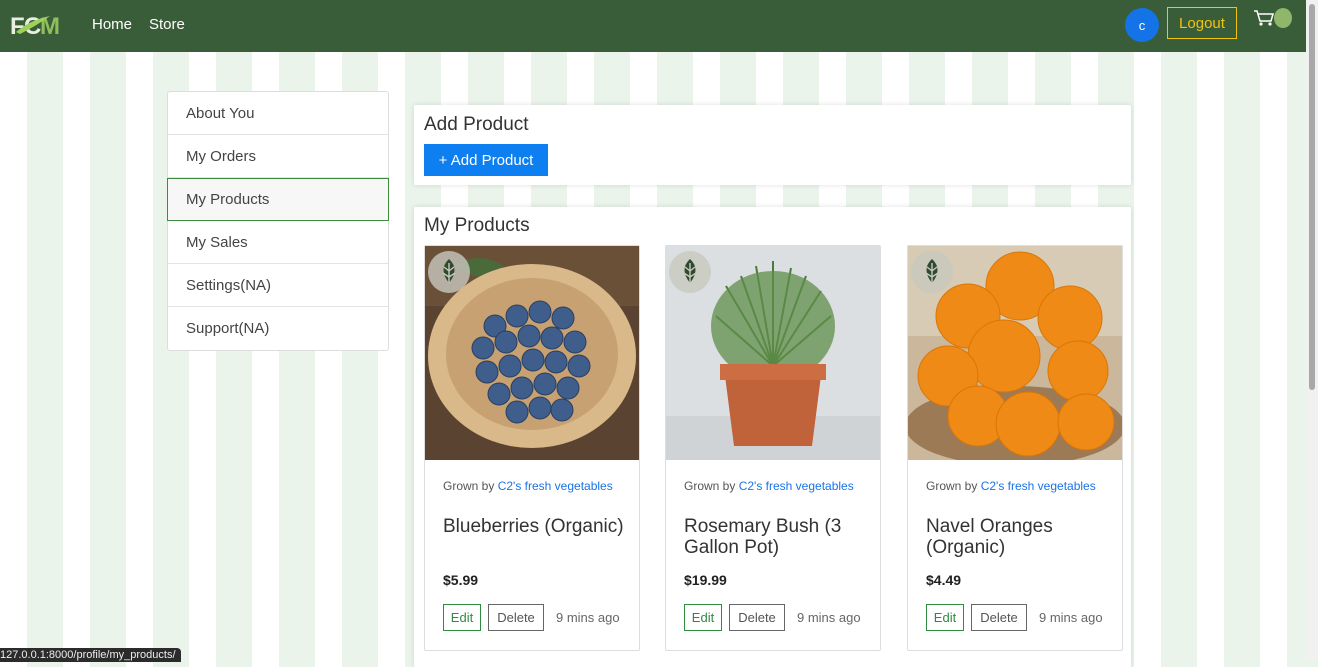 This screenshot has width=1318, height=667. Describe the element at coordinates (1202, 23) in the screenshot. I see `logout-button: Logout` at that location.